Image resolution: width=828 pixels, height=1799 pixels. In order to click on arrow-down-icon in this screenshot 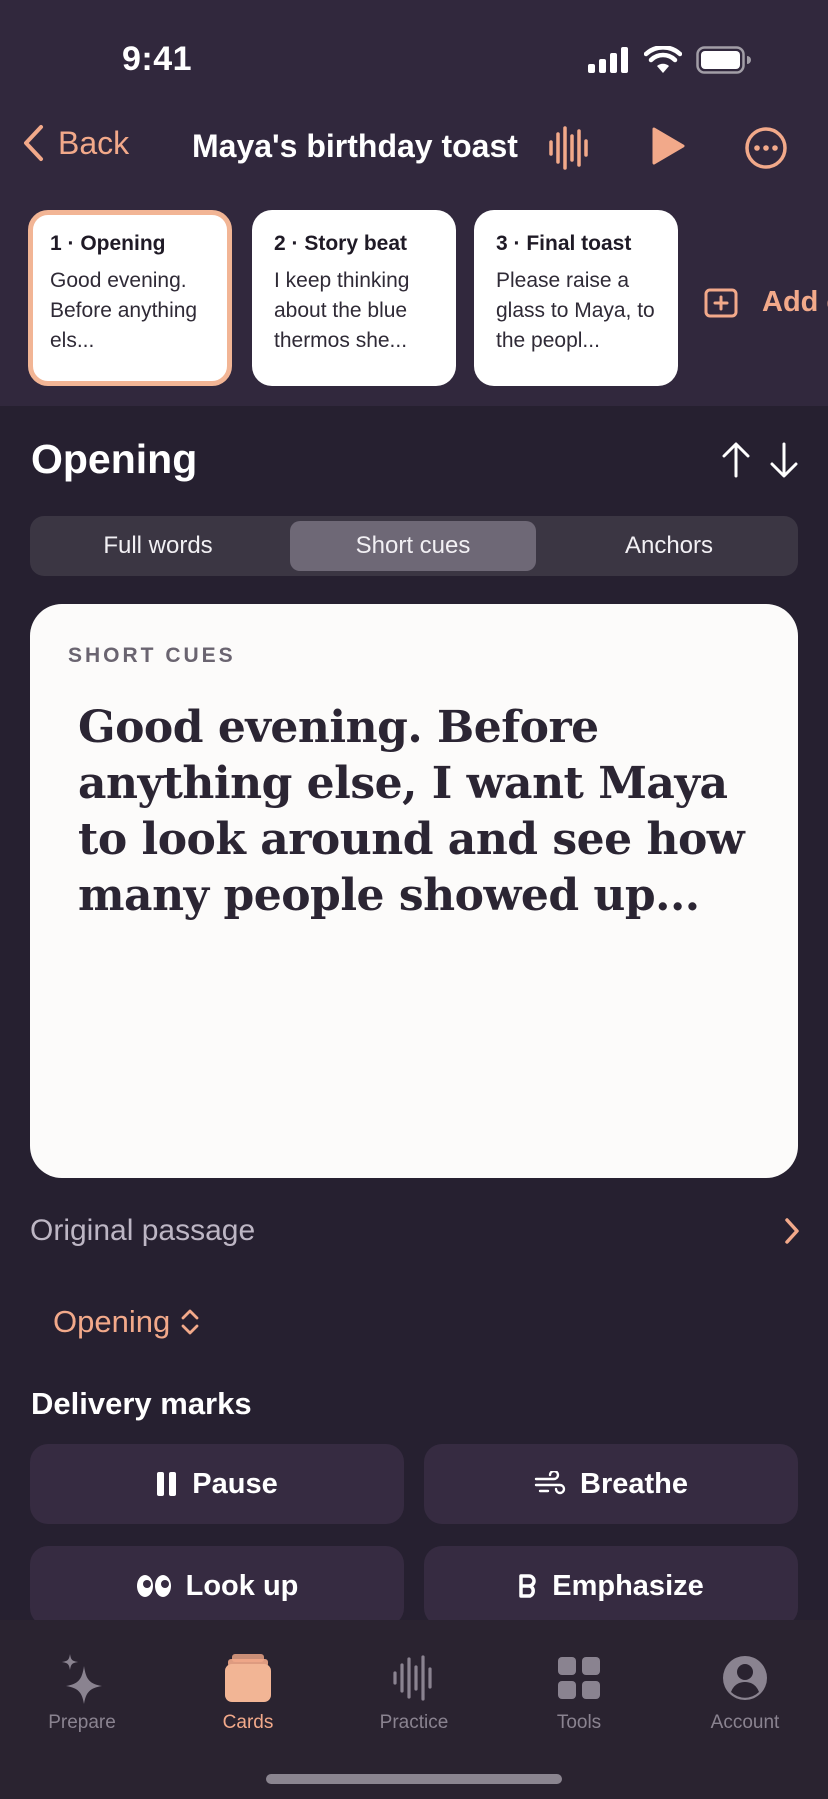, I will do `click(784, 460)`.